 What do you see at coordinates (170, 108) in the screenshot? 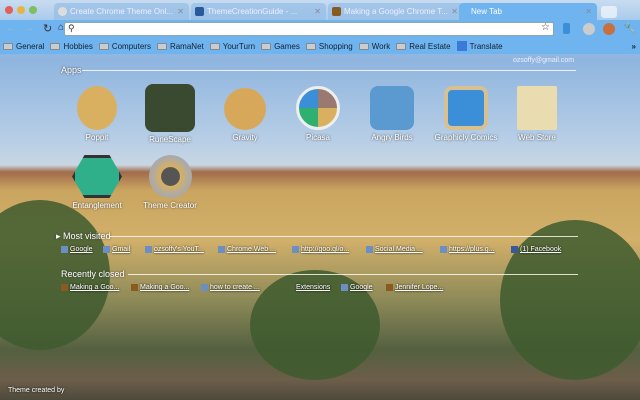
I see `runescape-icon` at bounding box center [170, 108].